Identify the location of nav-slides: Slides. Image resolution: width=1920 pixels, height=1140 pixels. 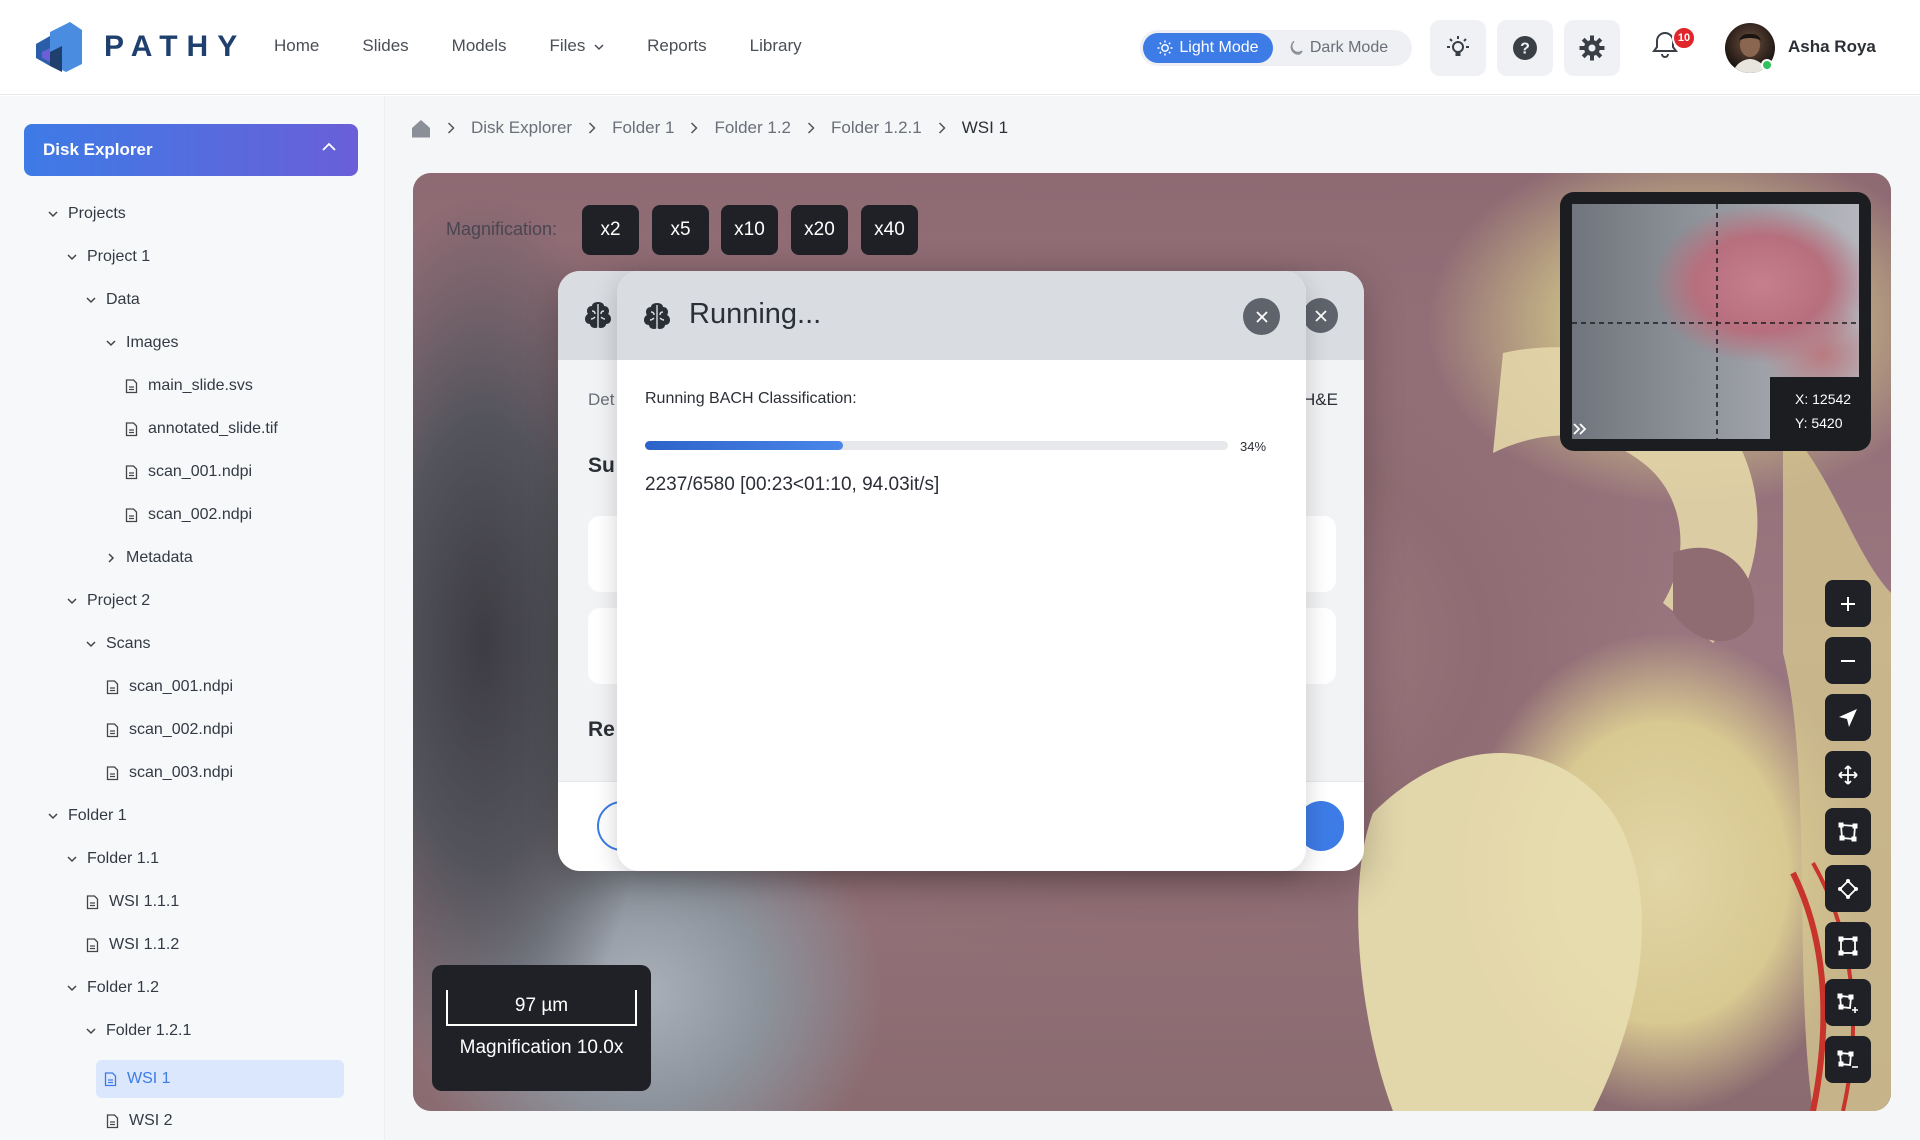
(385, 46).